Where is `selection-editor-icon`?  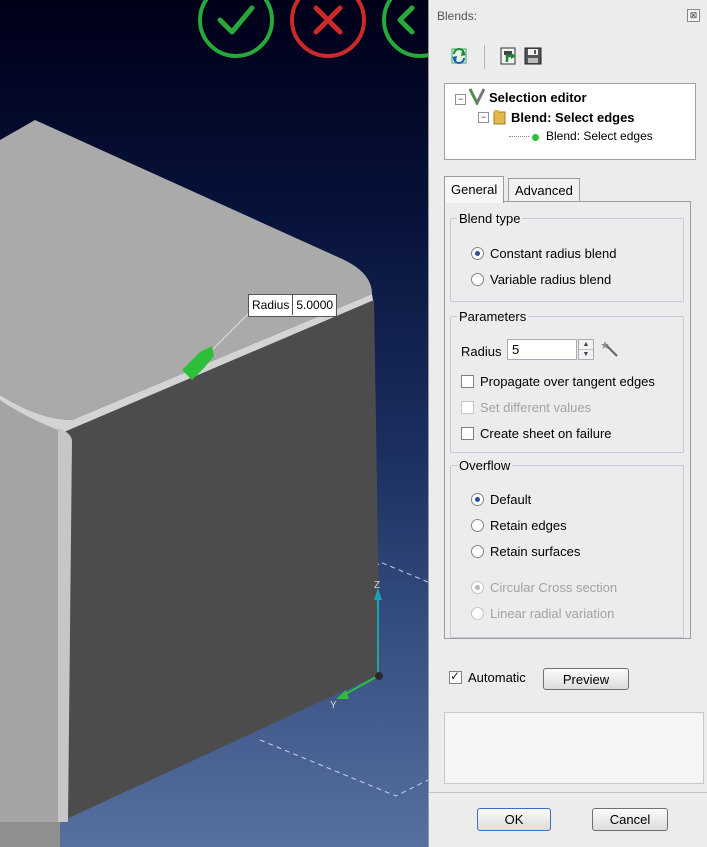 selection-editor-icon is located at coordinates (477, 96).